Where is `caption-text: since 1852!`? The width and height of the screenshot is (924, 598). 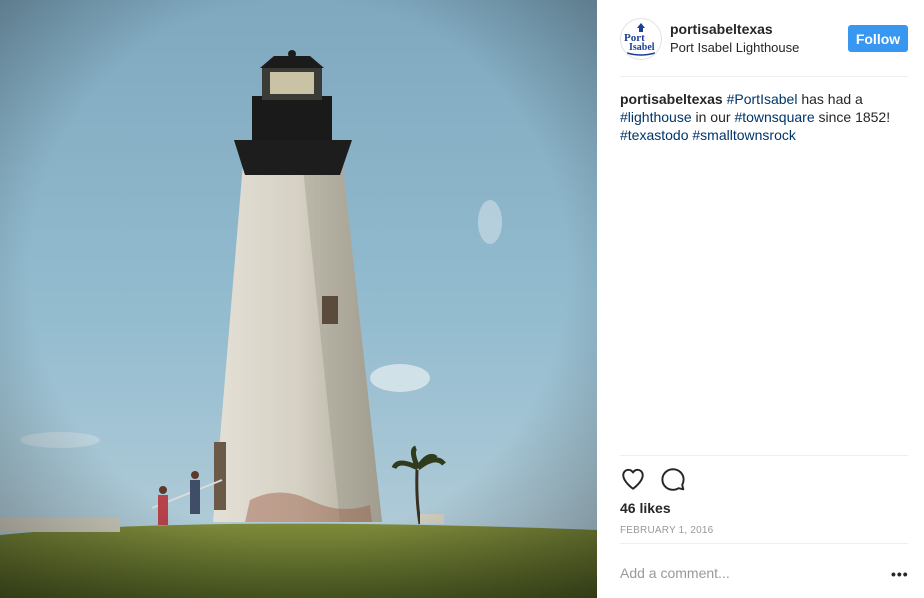 caption-text: since 1852! is located at coordinates (852, 117).